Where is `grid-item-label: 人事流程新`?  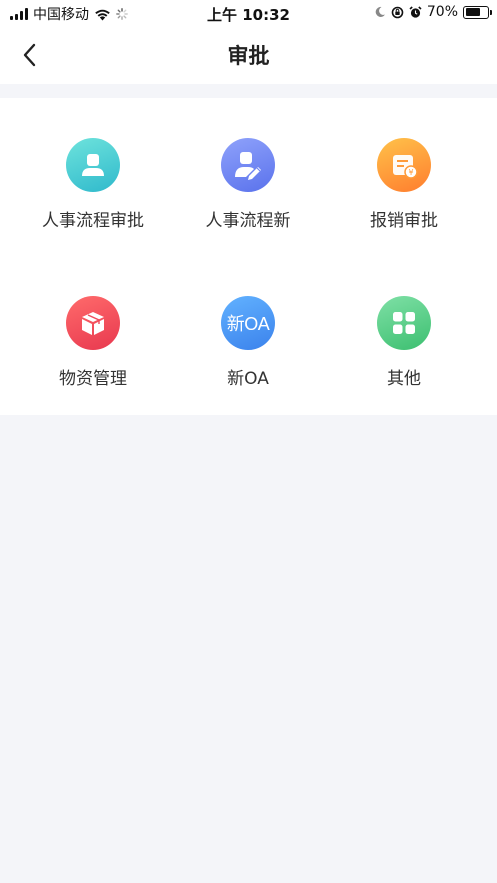
grid-item-label: 人事流程新 is located at coordinates (248, 221).